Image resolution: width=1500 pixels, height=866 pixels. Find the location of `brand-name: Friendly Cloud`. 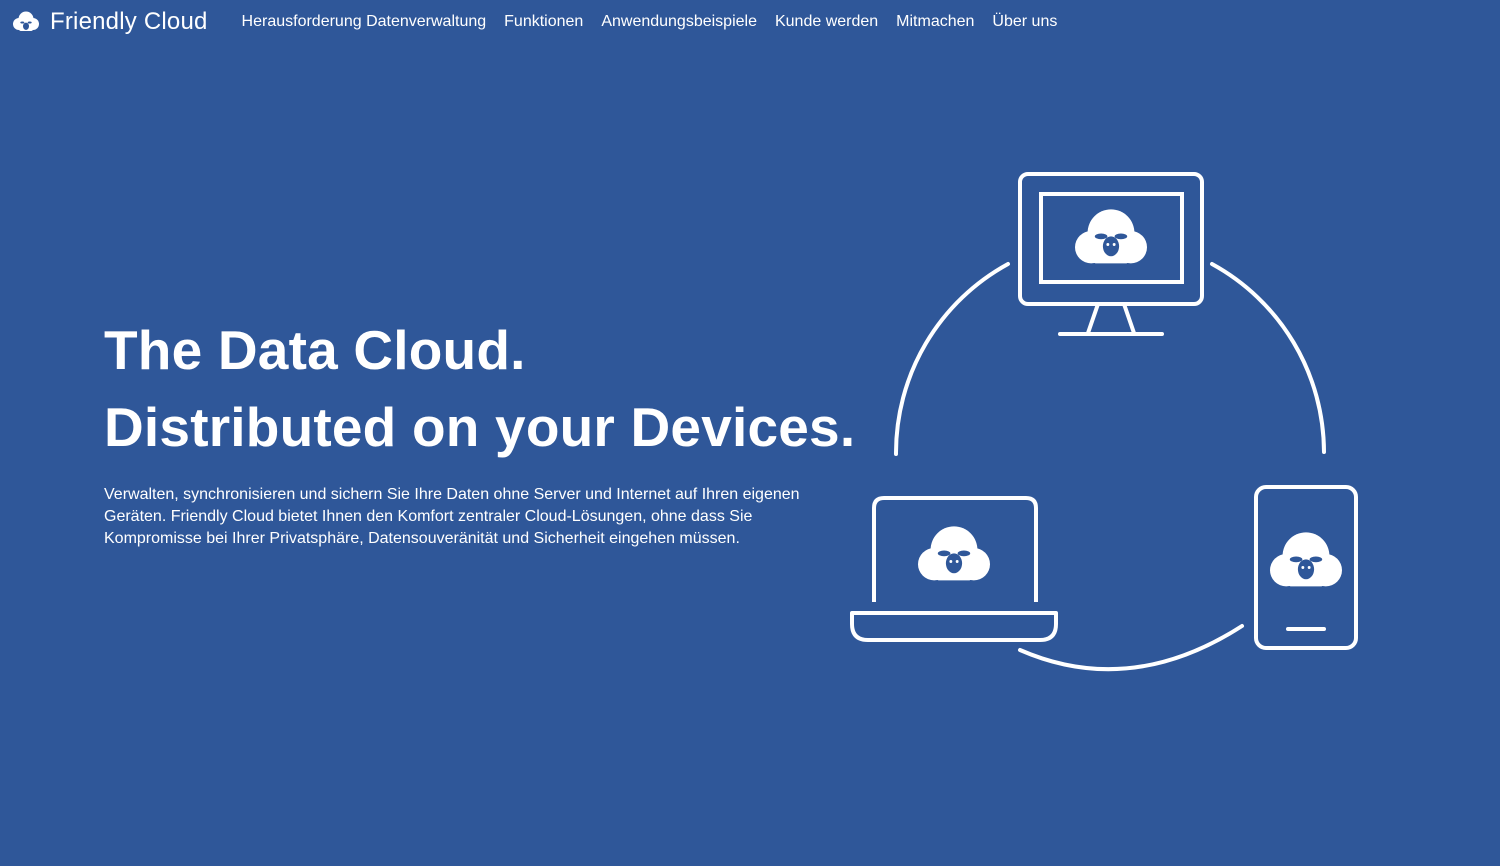

brand-name: Friendly Cloud is located at coordinates (129, 21).